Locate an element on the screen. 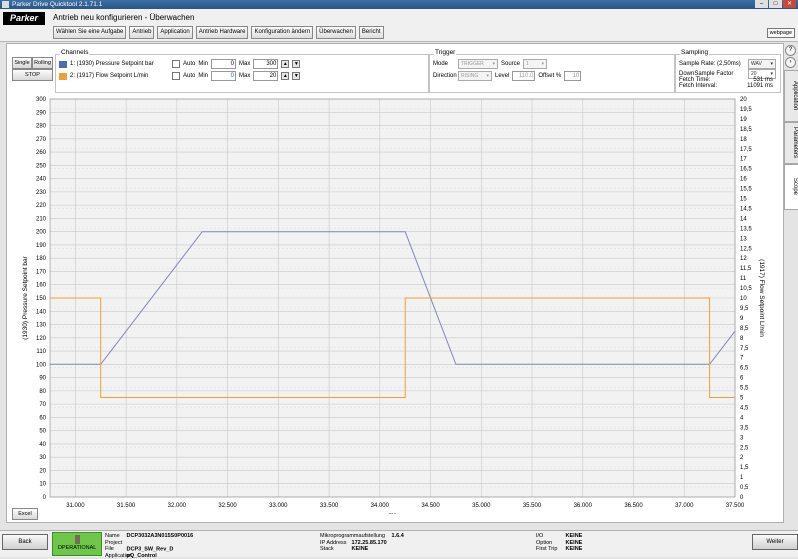 The image size is (798, 559). y-tick-label: 180 is located at coordinates (41, 259).